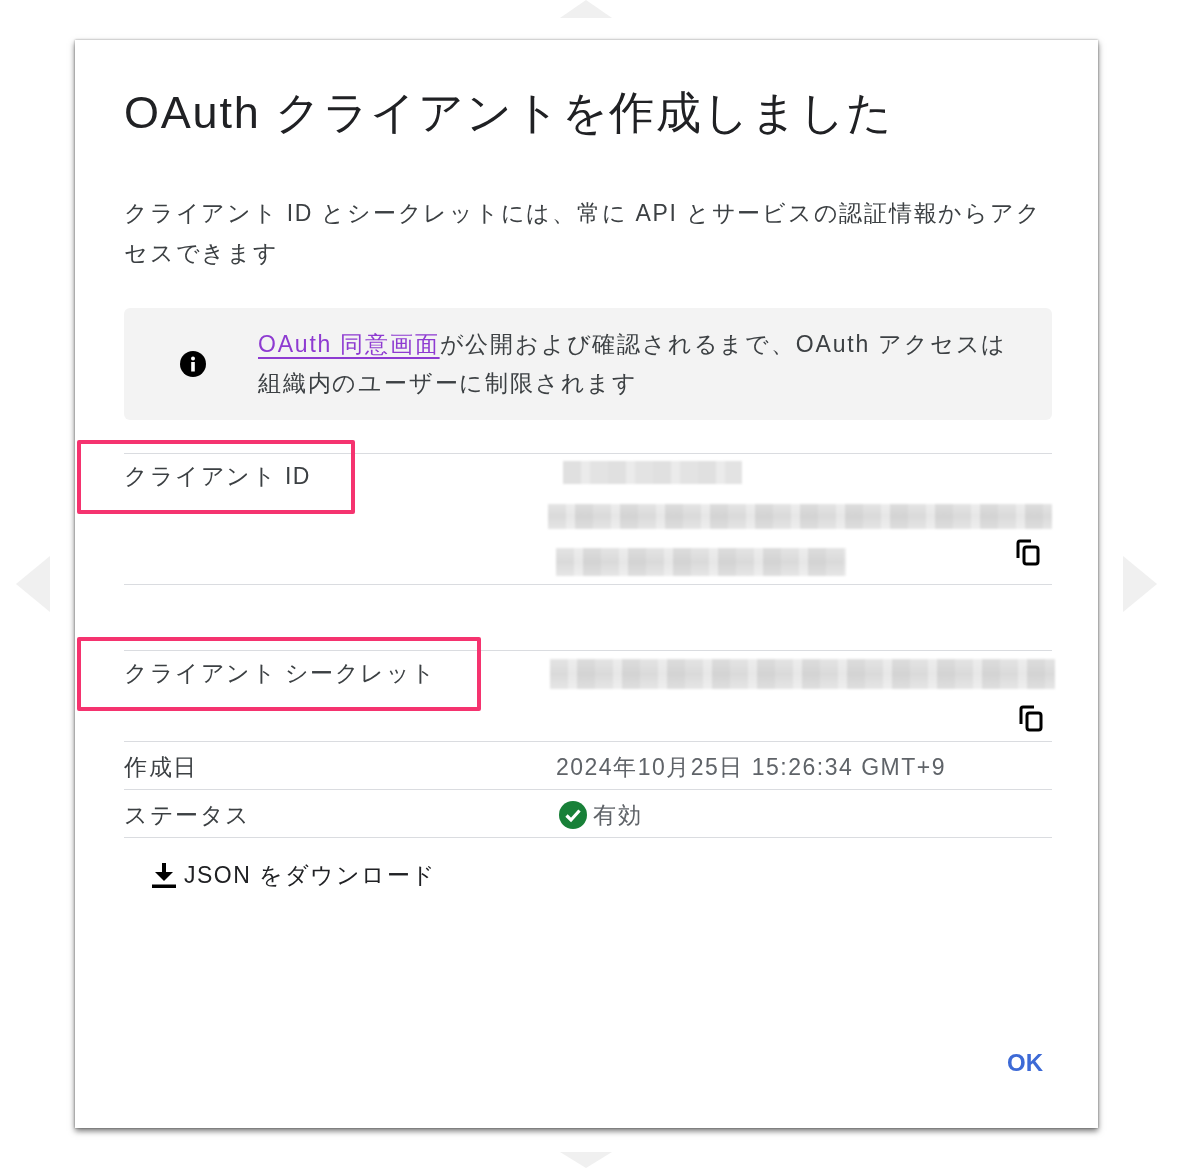 Image resolution: width=1184 pixels, height=1168 pixels. Describe the element at coordinates (164, 875) in the screenshot. I see `download-icon` at that location.